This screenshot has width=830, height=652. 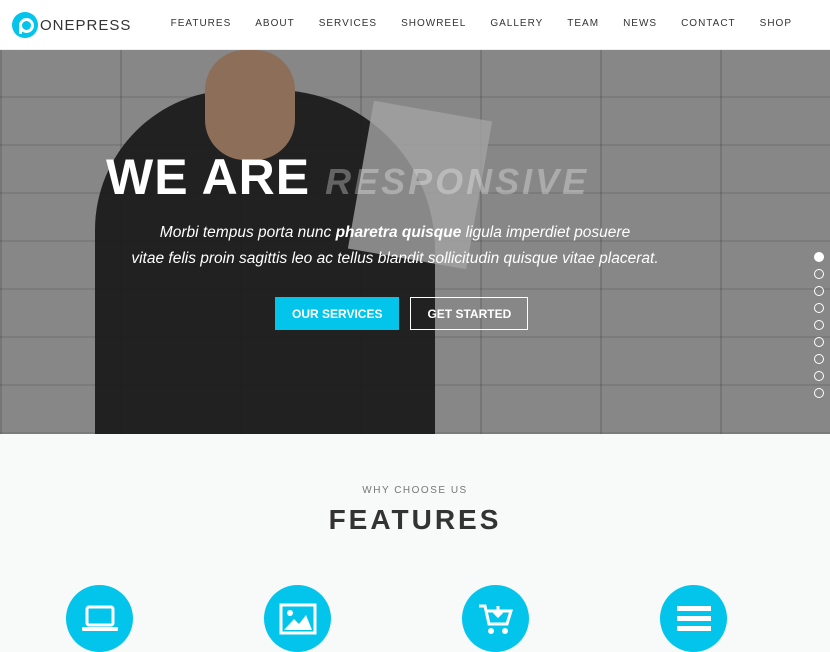 What do you see at coordinates (457, 181) in the screenshot?
I see `title-rotating: RESPONSIVE` at bounding box center [457, 181].